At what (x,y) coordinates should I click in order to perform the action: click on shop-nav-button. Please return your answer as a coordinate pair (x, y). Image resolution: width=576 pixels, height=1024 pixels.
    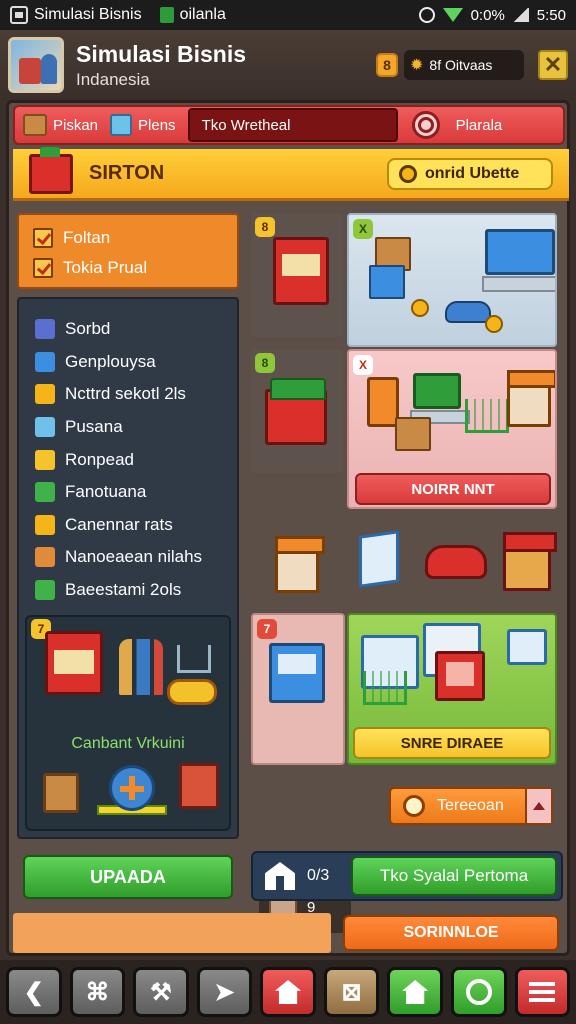
    Looking at the image, I should click on (415, 992).